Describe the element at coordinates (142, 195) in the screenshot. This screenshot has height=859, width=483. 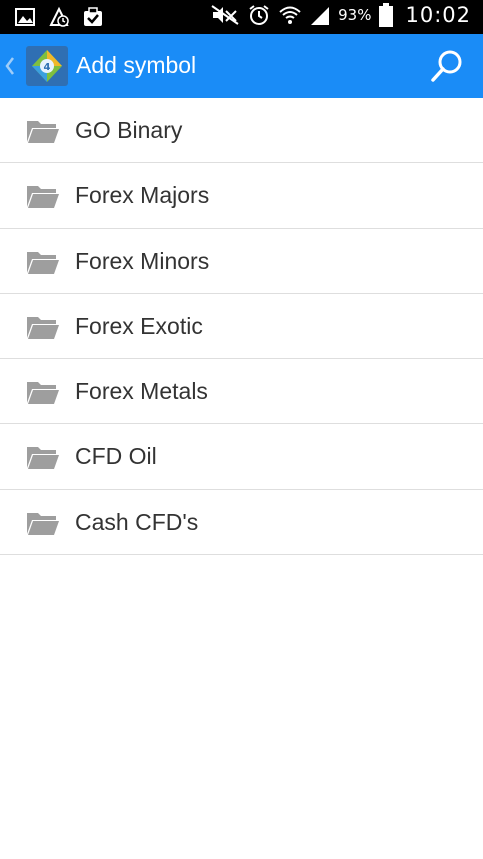
I see `list-item-label: Forex Majors` at that location.